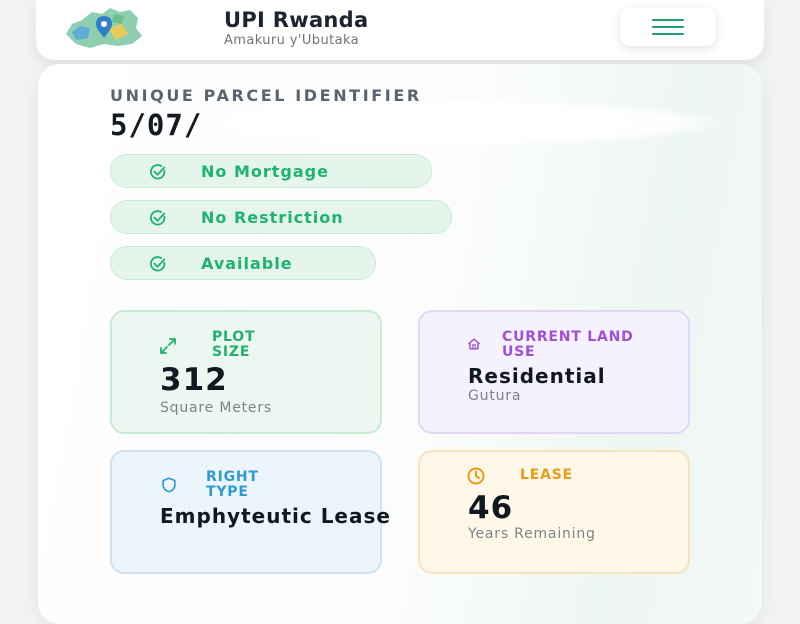 The image size is (800, 624). Describe the element at coordinates (474, 344) in the screenshot. I see `home-icon` at that location.